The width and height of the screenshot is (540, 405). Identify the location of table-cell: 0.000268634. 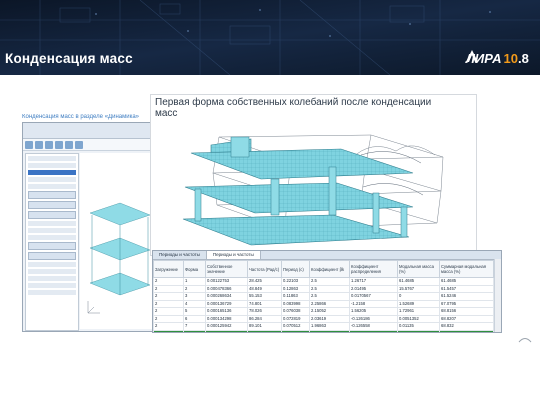
(226, 296).